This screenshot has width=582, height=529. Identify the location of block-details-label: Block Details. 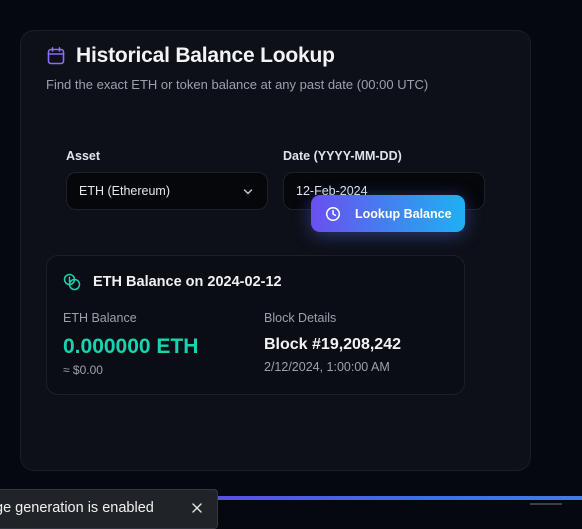
(300, 318).